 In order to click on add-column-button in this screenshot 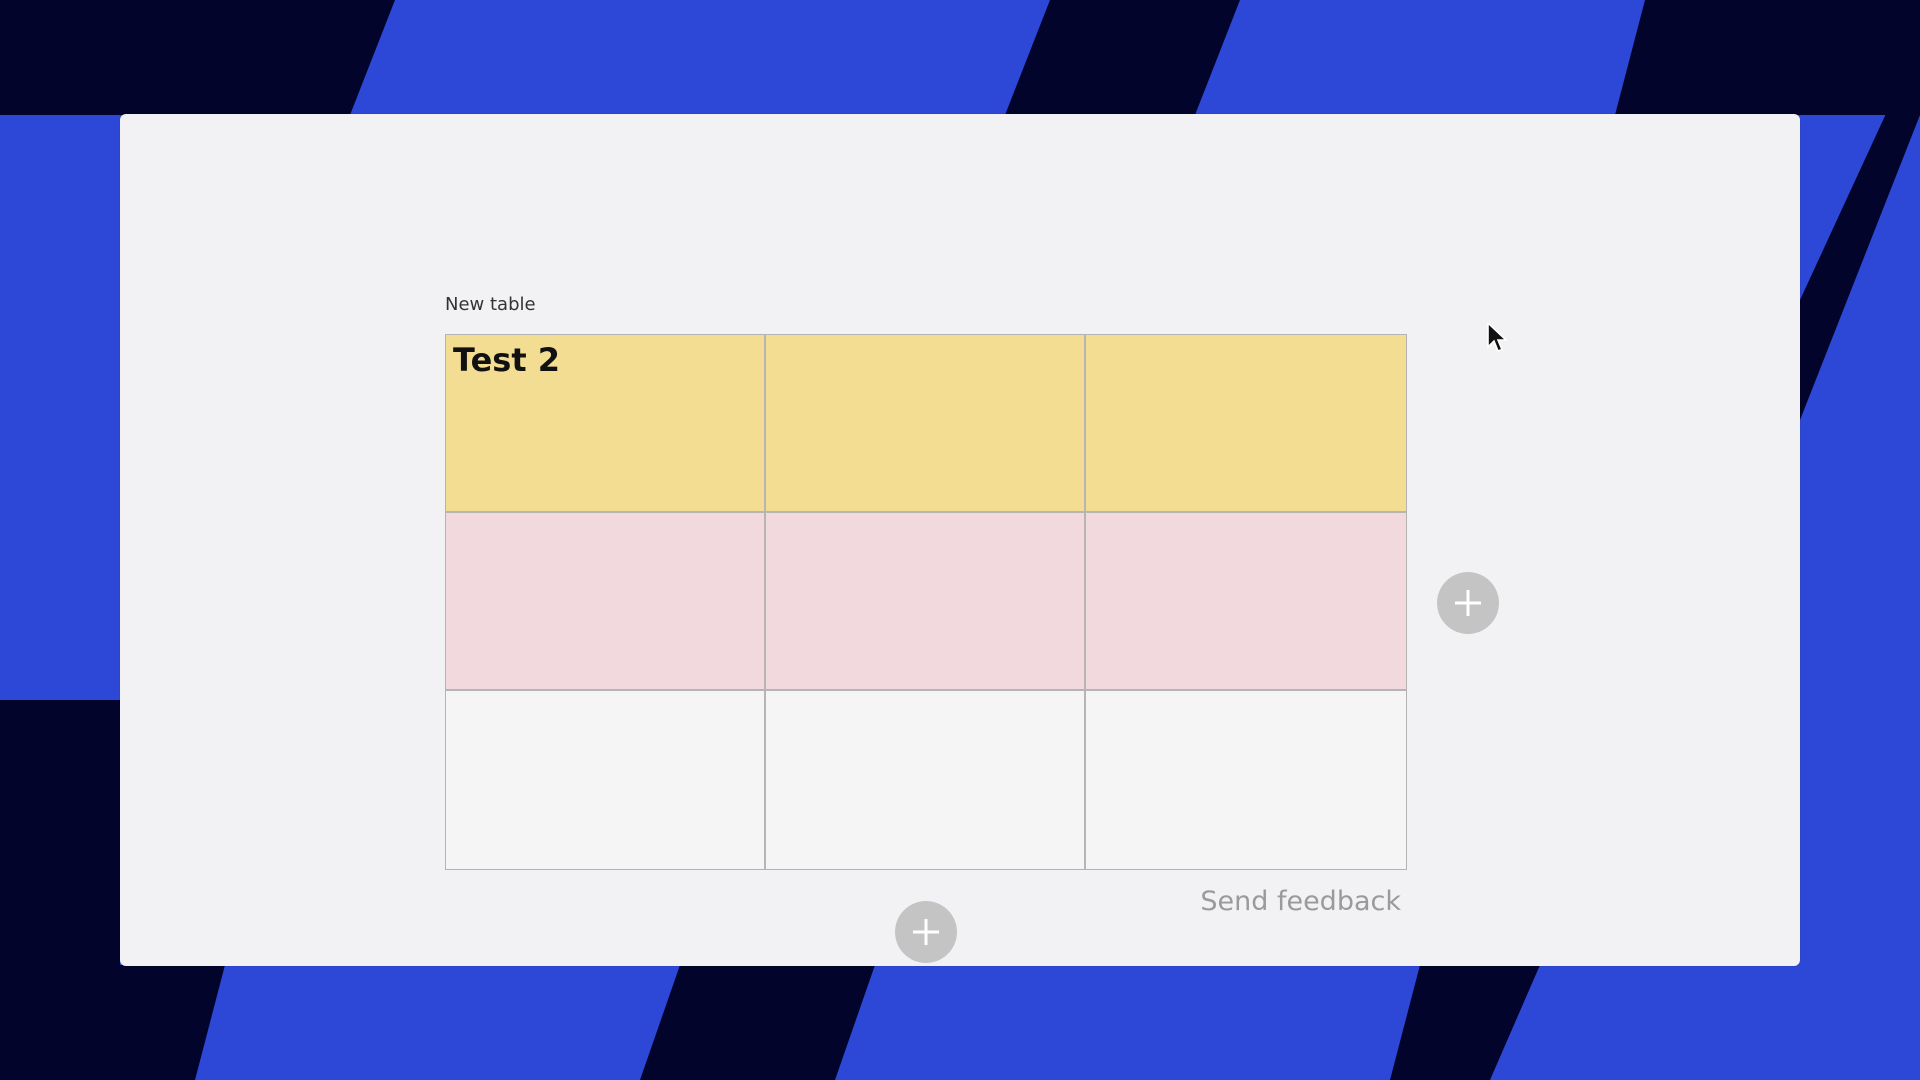, I will do `click(1468, 603)`.